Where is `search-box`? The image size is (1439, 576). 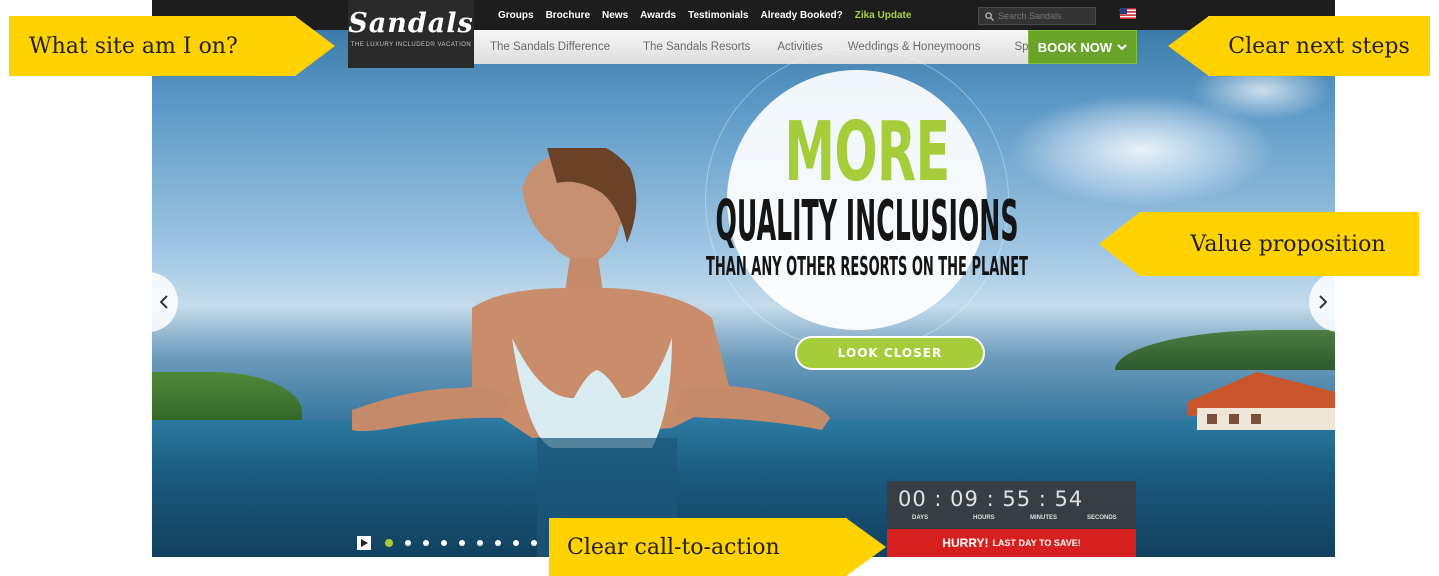 search-box is located at coordinates (1037, 16).